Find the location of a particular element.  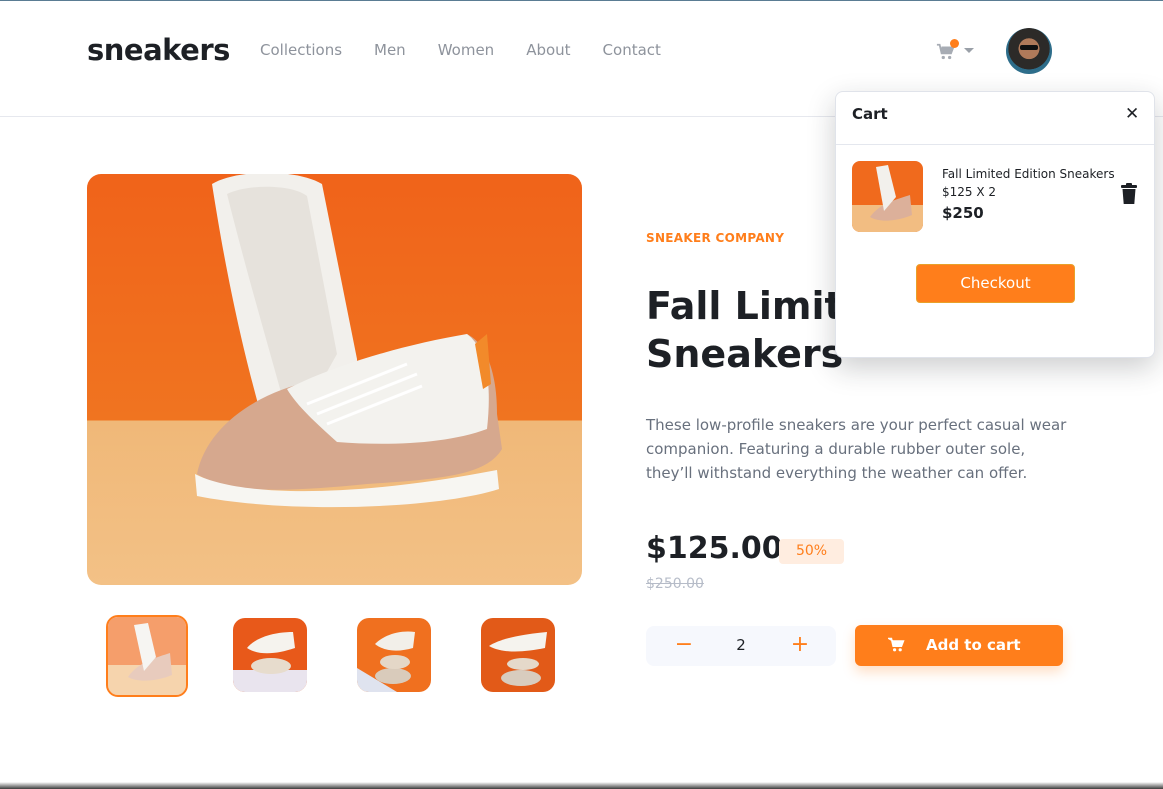

company-name: SNEAKER COMPANY is located at coordinates (715, 238).